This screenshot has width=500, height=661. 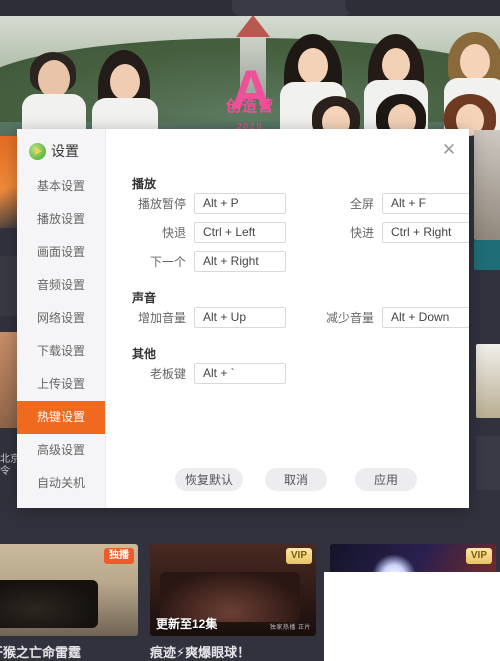 What do you see at coordinates (61, 186) in the screenshot?
I see `sidebar-item-basic: 基本设置` at bounding box center [61, 186].